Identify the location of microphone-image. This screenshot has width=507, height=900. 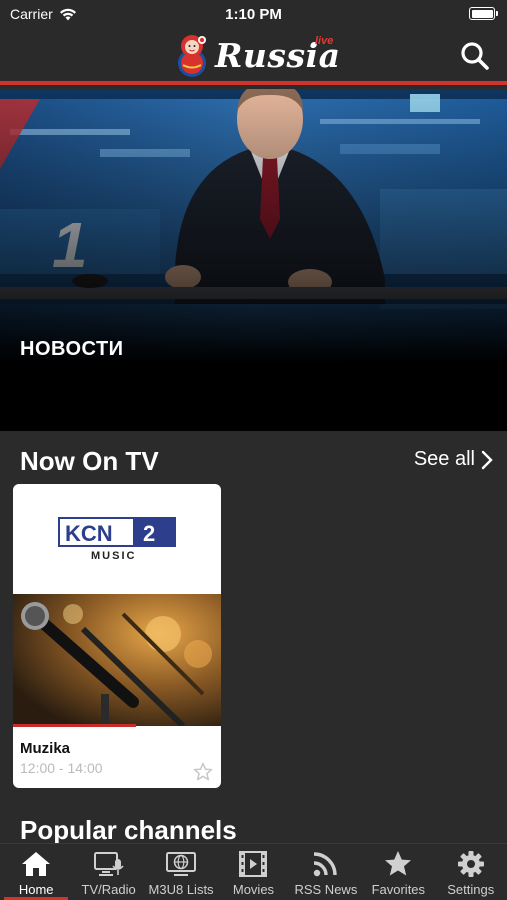
(117, 660).